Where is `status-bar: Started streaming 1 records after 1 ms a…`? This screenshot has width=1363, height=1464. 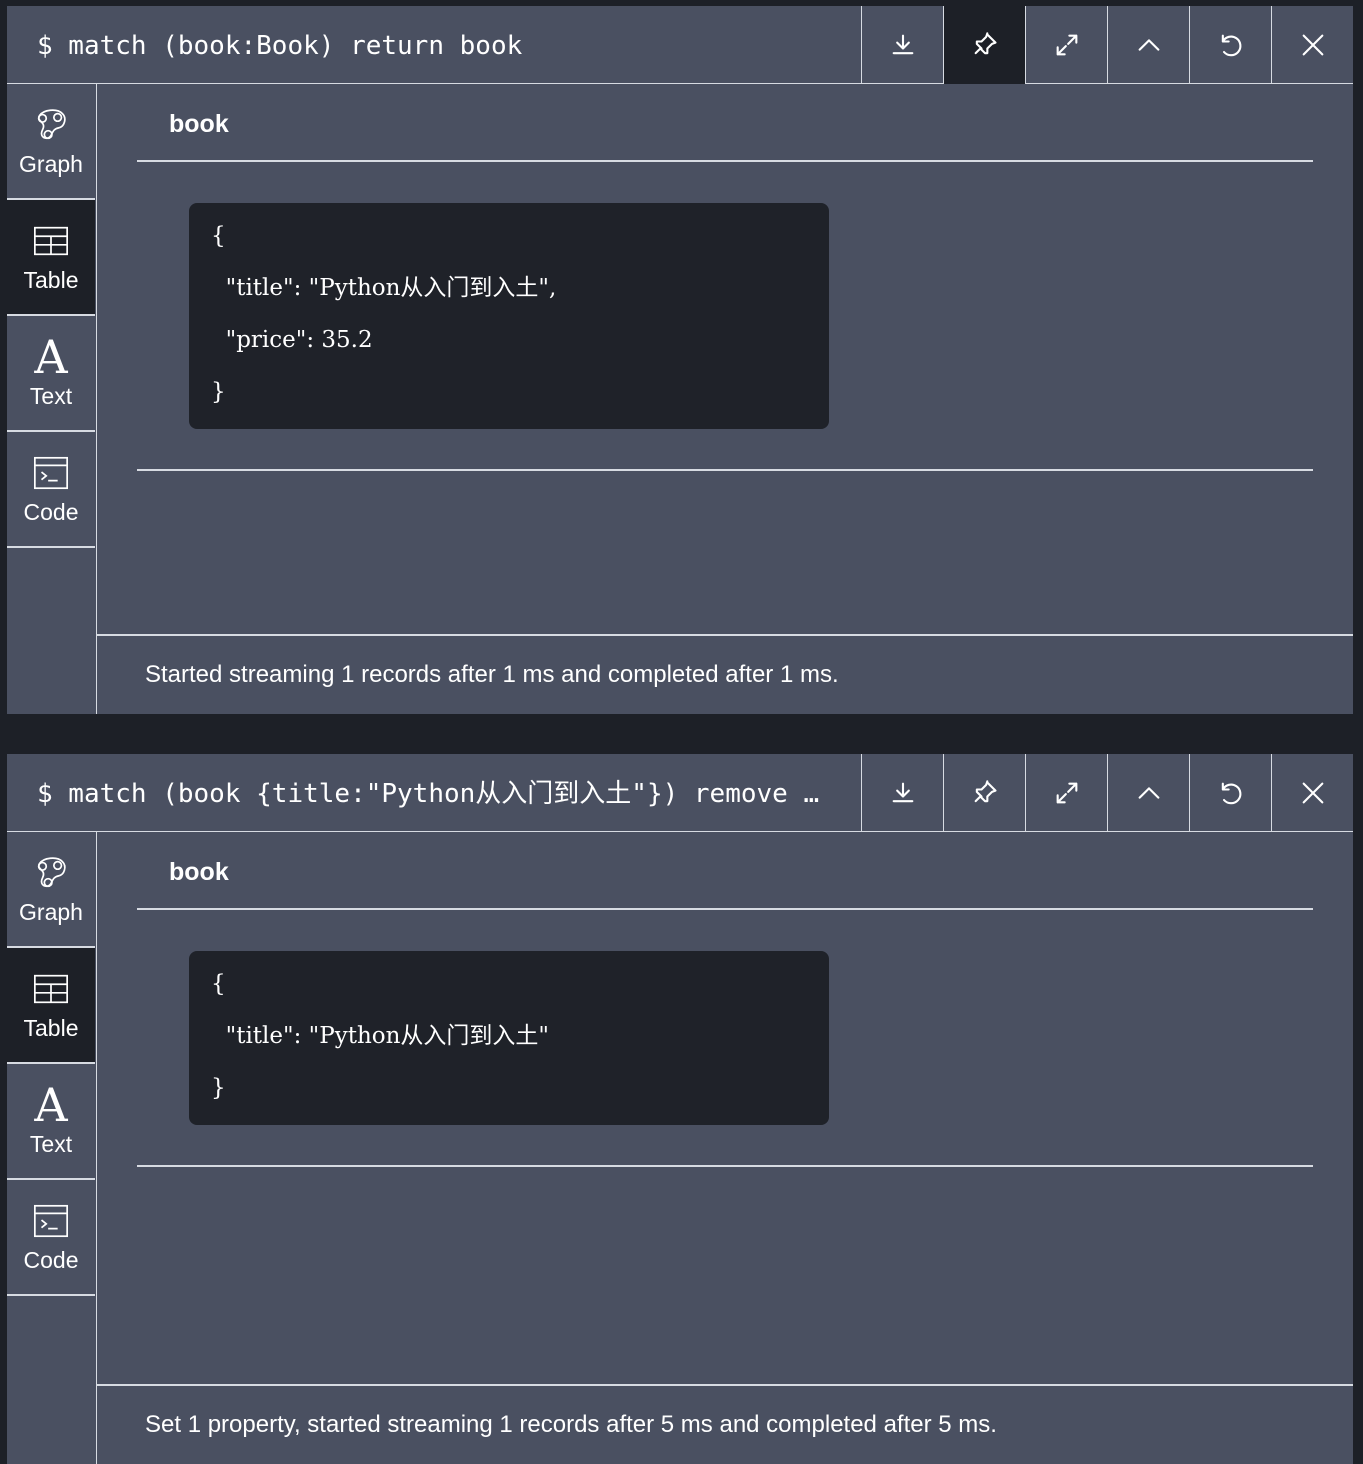
status-bar: Started streaming 1 records after 1 ms a… is located at coordinates (725, 674).